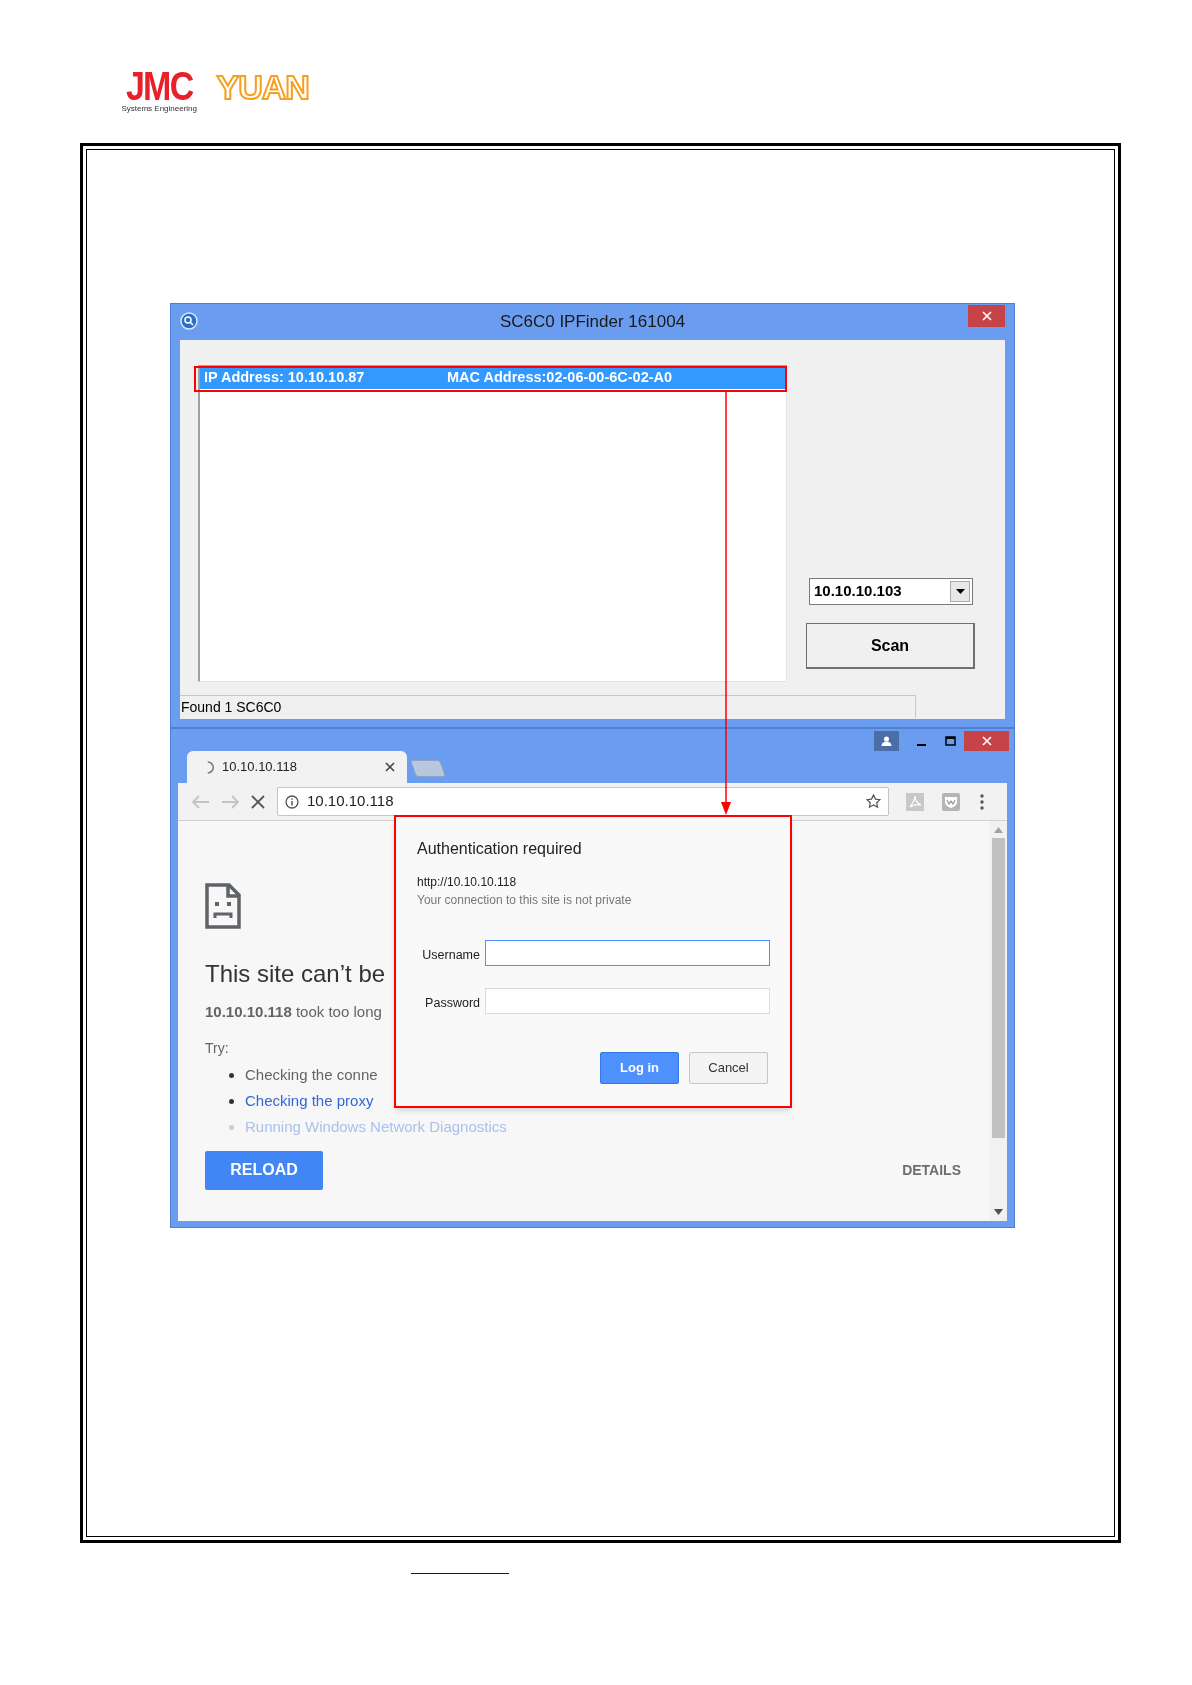  What do you see at coordinates (230, 801) in the screenshot?
I see `forward-icon` at bounding box center [230, 801].